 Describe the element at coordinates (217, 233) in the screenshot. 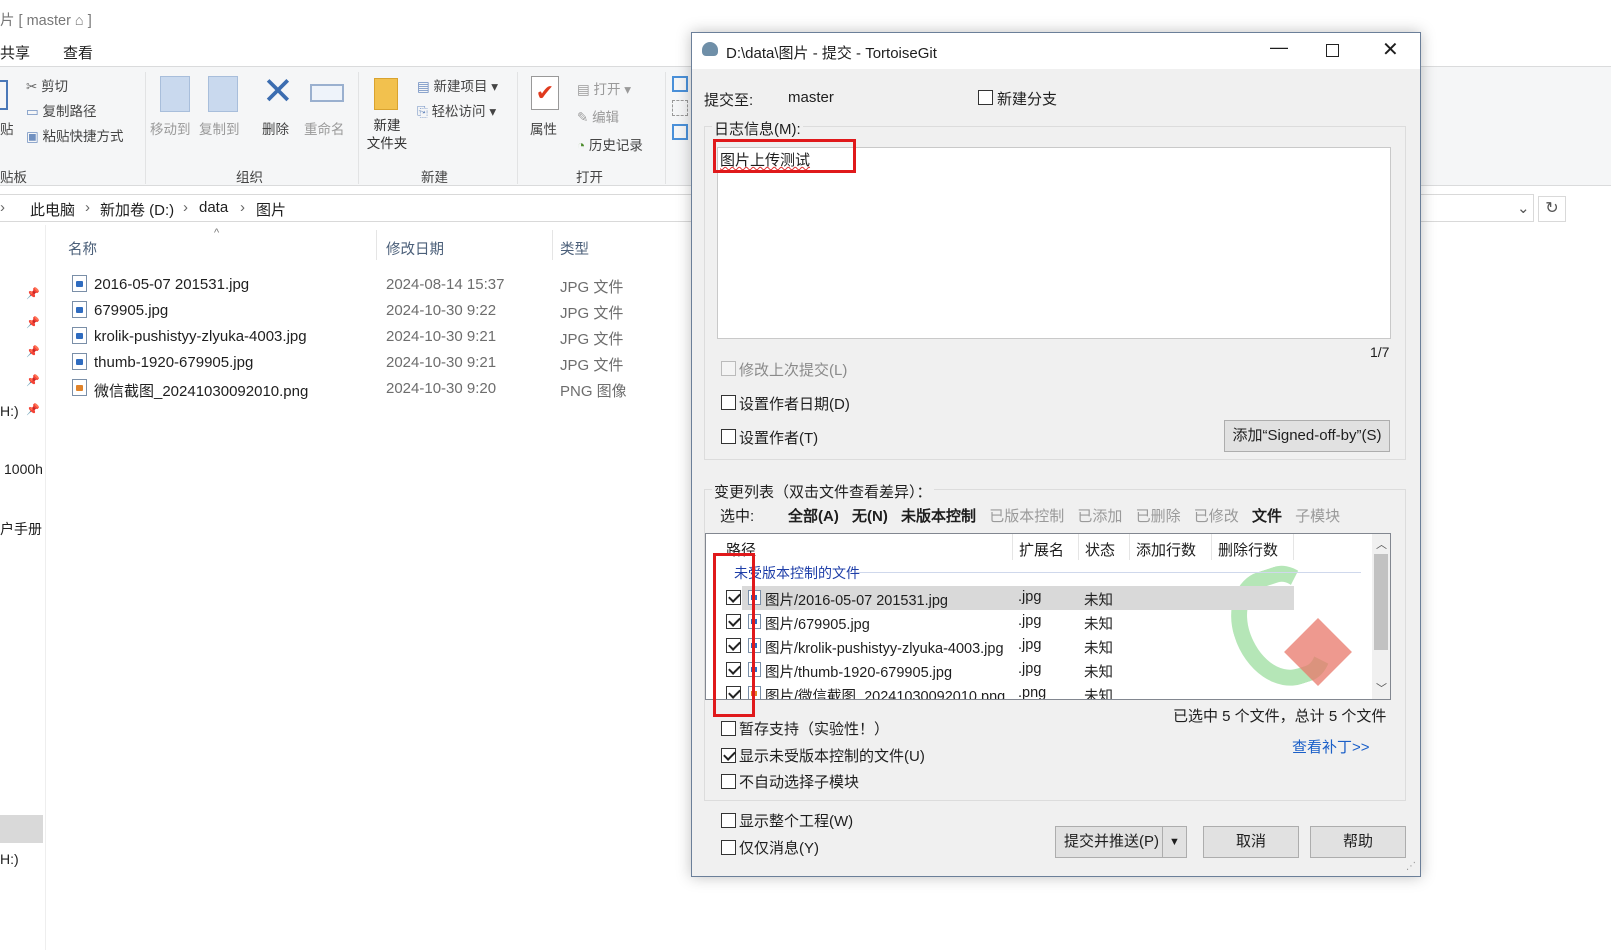

I see `sort-arrow-icon: ^` at that location.